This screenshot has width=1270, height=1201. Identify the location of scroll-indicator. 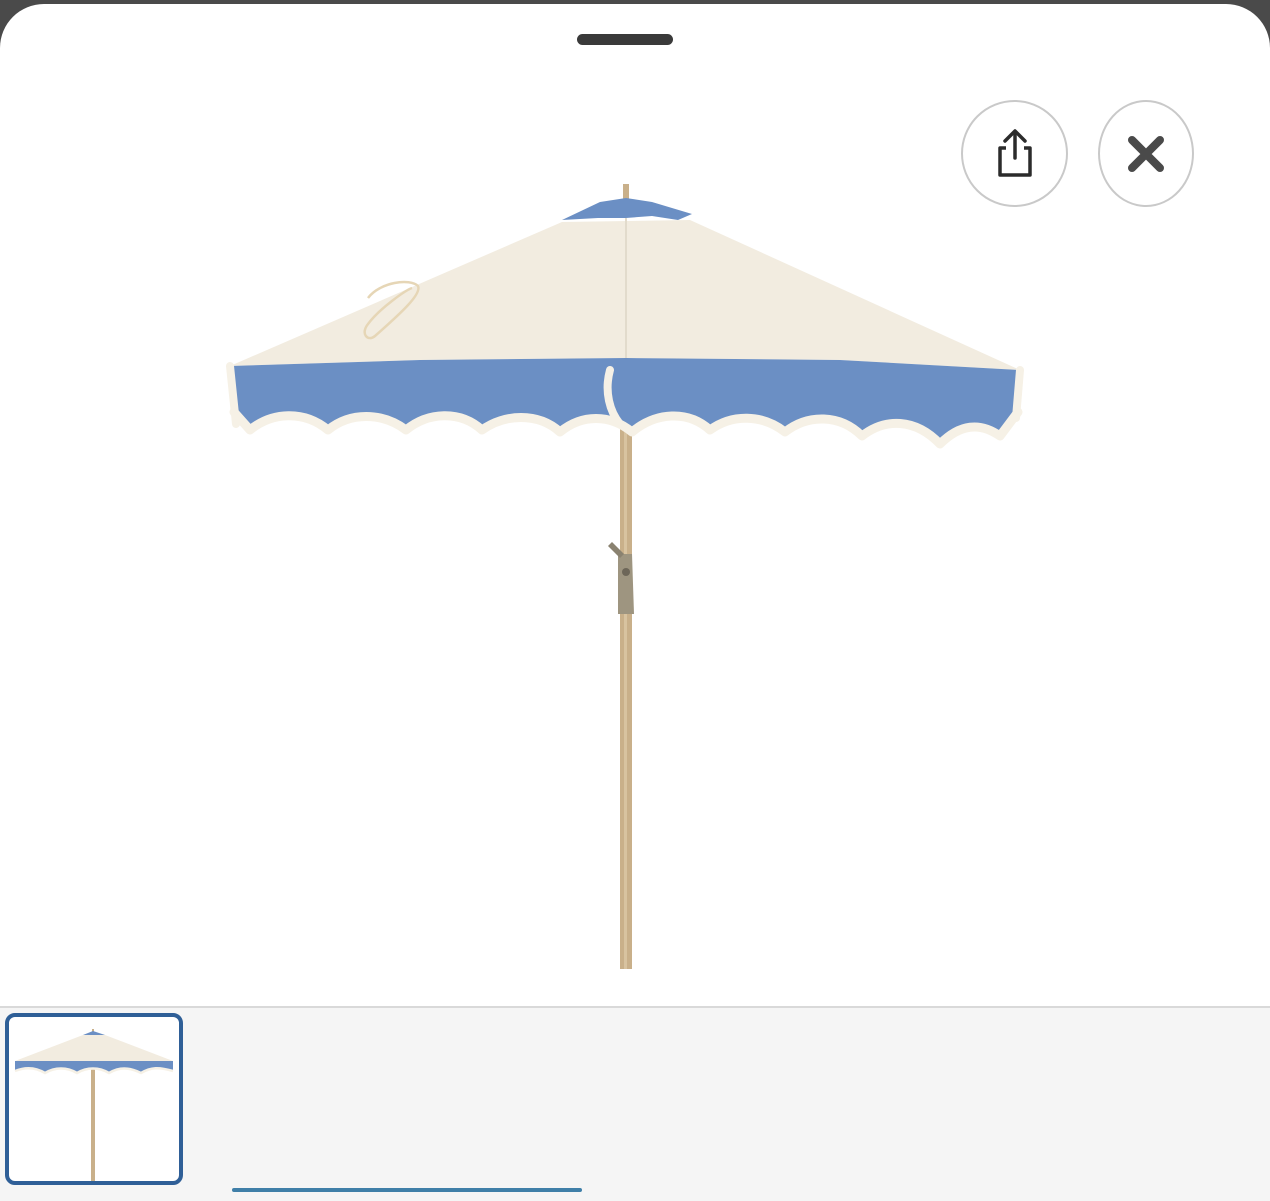
(407, 1190).